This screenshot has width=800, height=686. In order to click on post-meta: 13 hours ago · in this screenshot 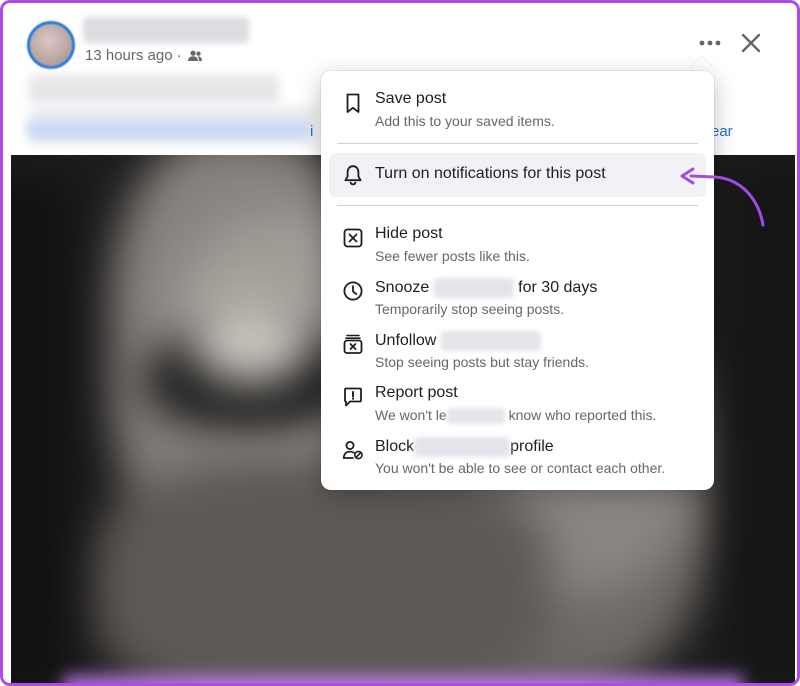, I will do `click(143, 55)`.